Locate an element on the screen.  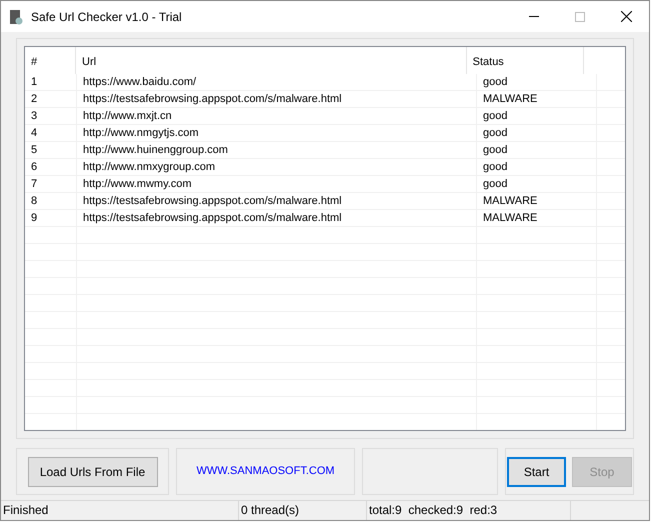
website-link: WWW.SANMAOSOFT.COM is located at coordinates (265, 471).